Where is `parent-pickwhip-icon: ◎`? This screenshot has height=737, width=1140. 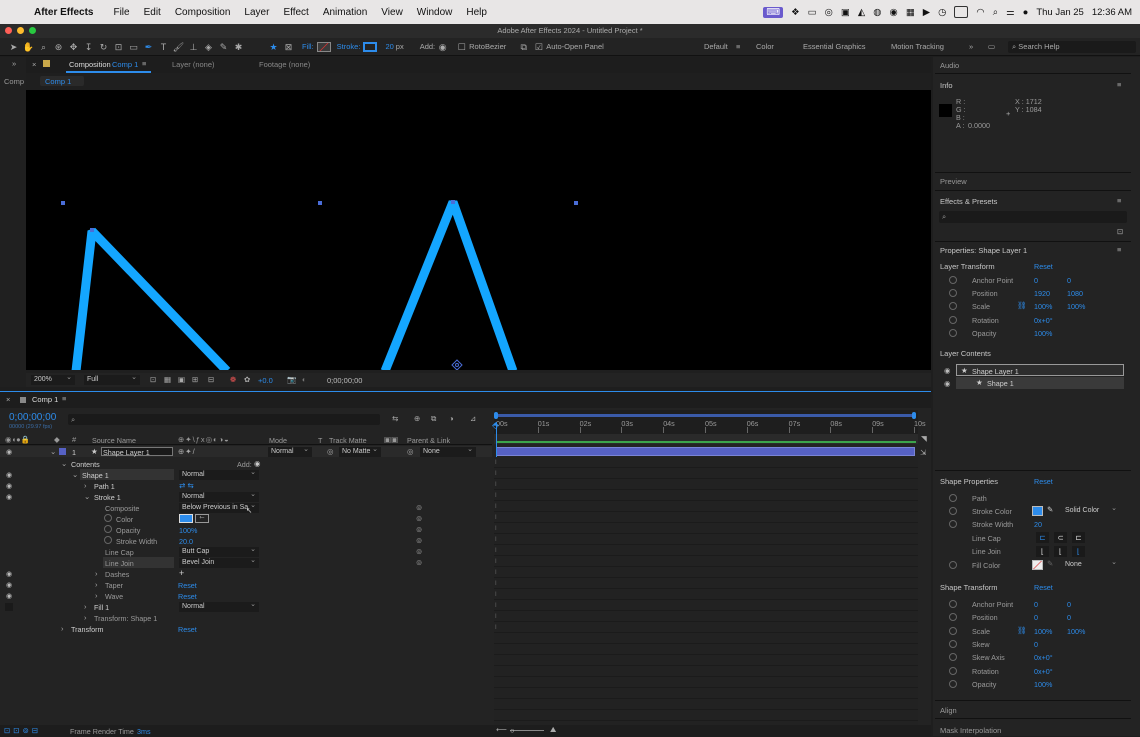
parent-pickwhip-icon: ◎ is located at coordinates (410, 451).